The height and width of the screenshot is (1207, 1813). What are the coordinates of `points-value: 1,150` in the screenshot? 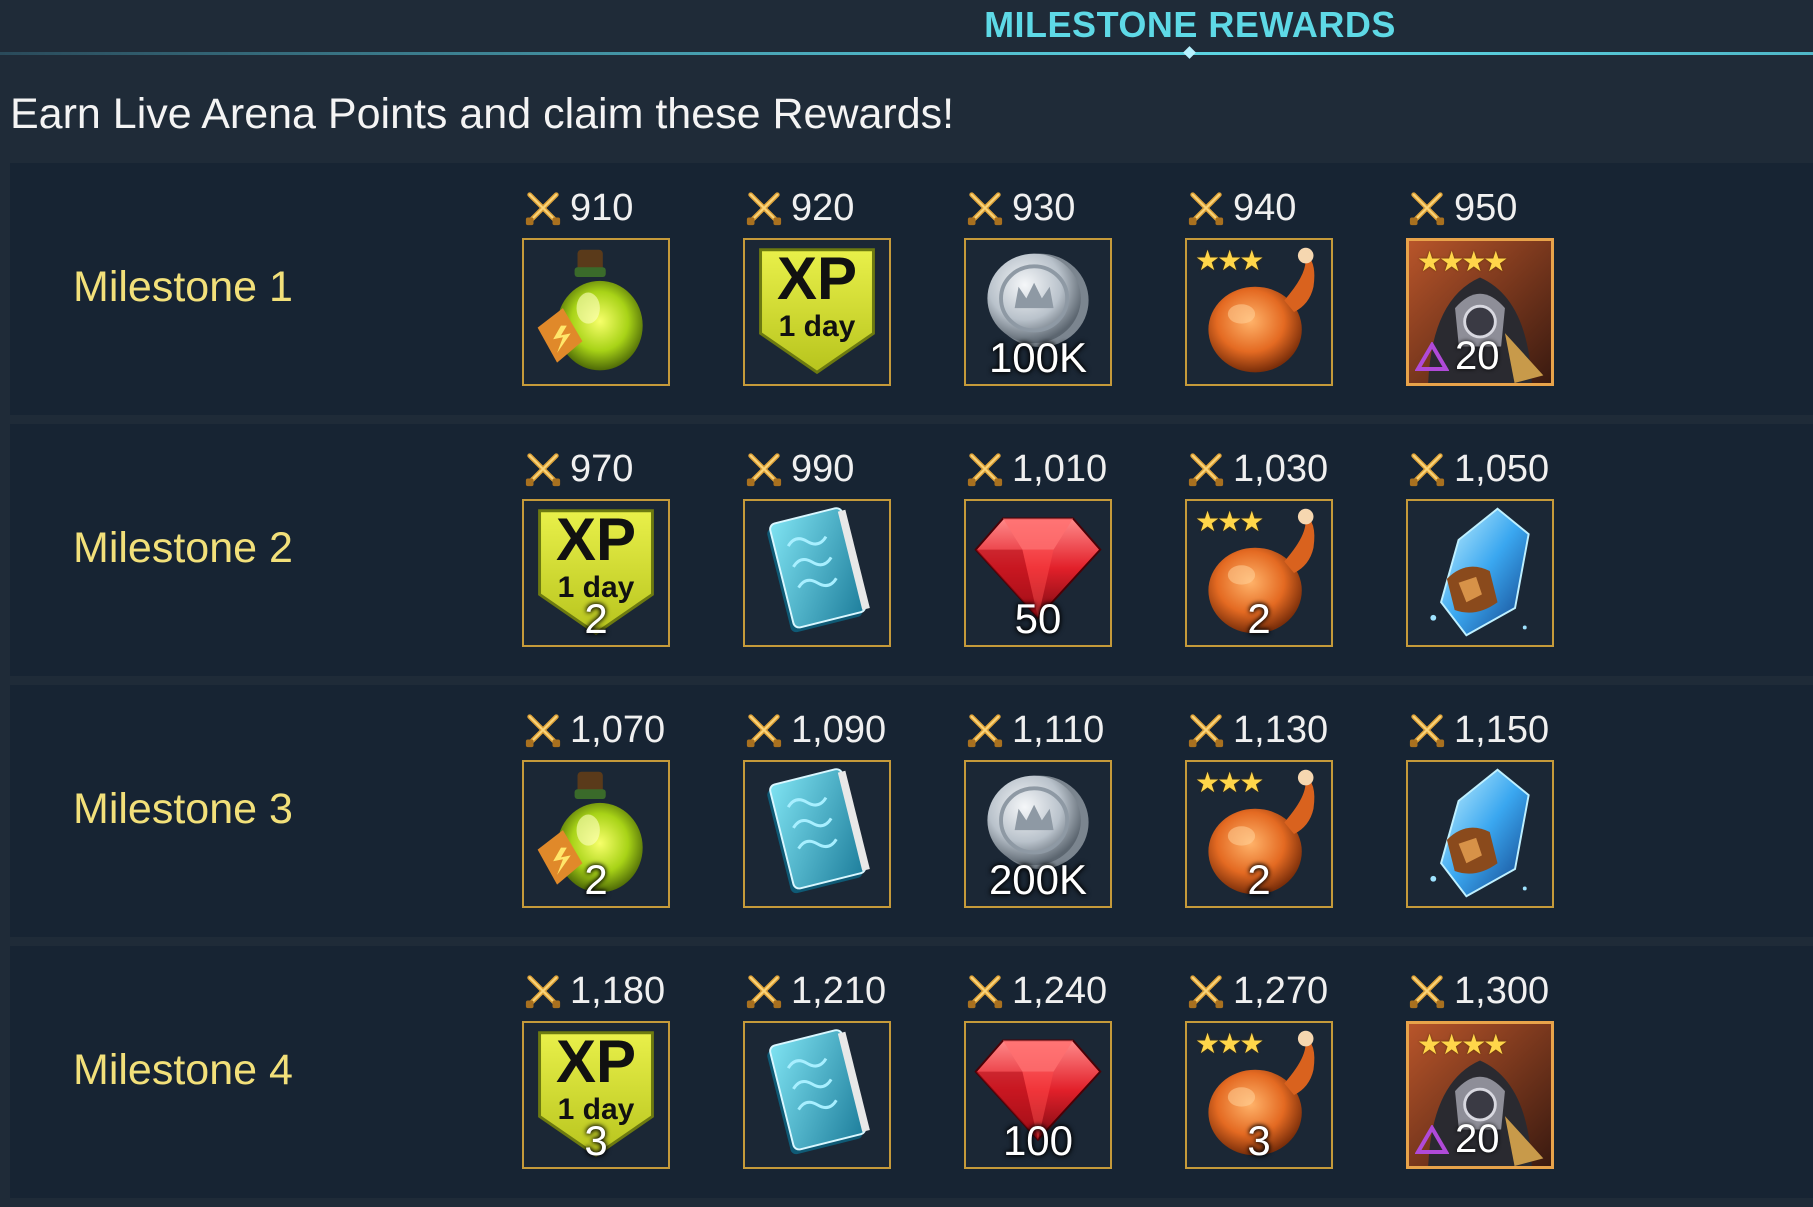 It's located at (1502, 729).